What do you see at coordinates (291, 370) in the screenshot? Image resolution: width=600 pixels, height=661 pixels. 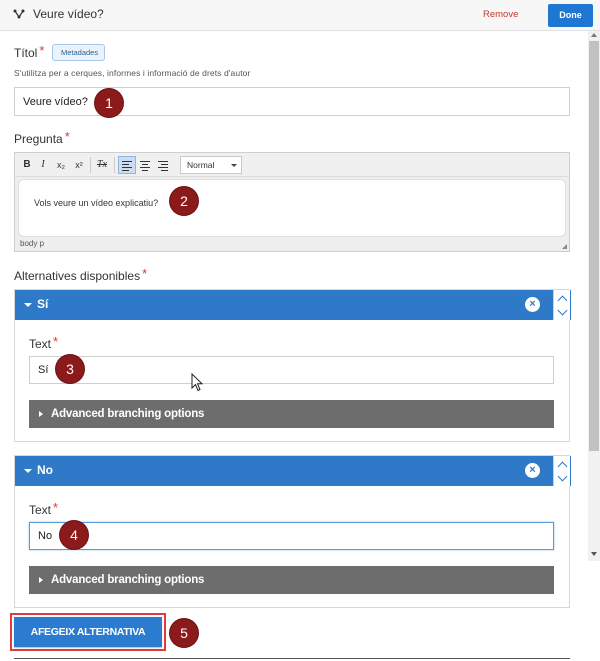 I see `alternative-text-input: Sí` at bounding box center [291, 370].